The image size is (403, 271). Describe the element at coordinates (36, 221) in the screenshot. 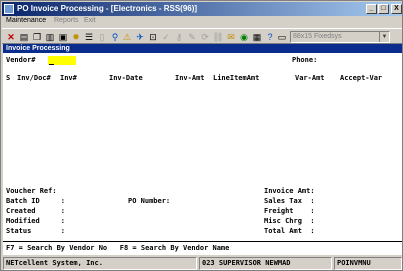

I see `modified-label: Modified :` at that location.